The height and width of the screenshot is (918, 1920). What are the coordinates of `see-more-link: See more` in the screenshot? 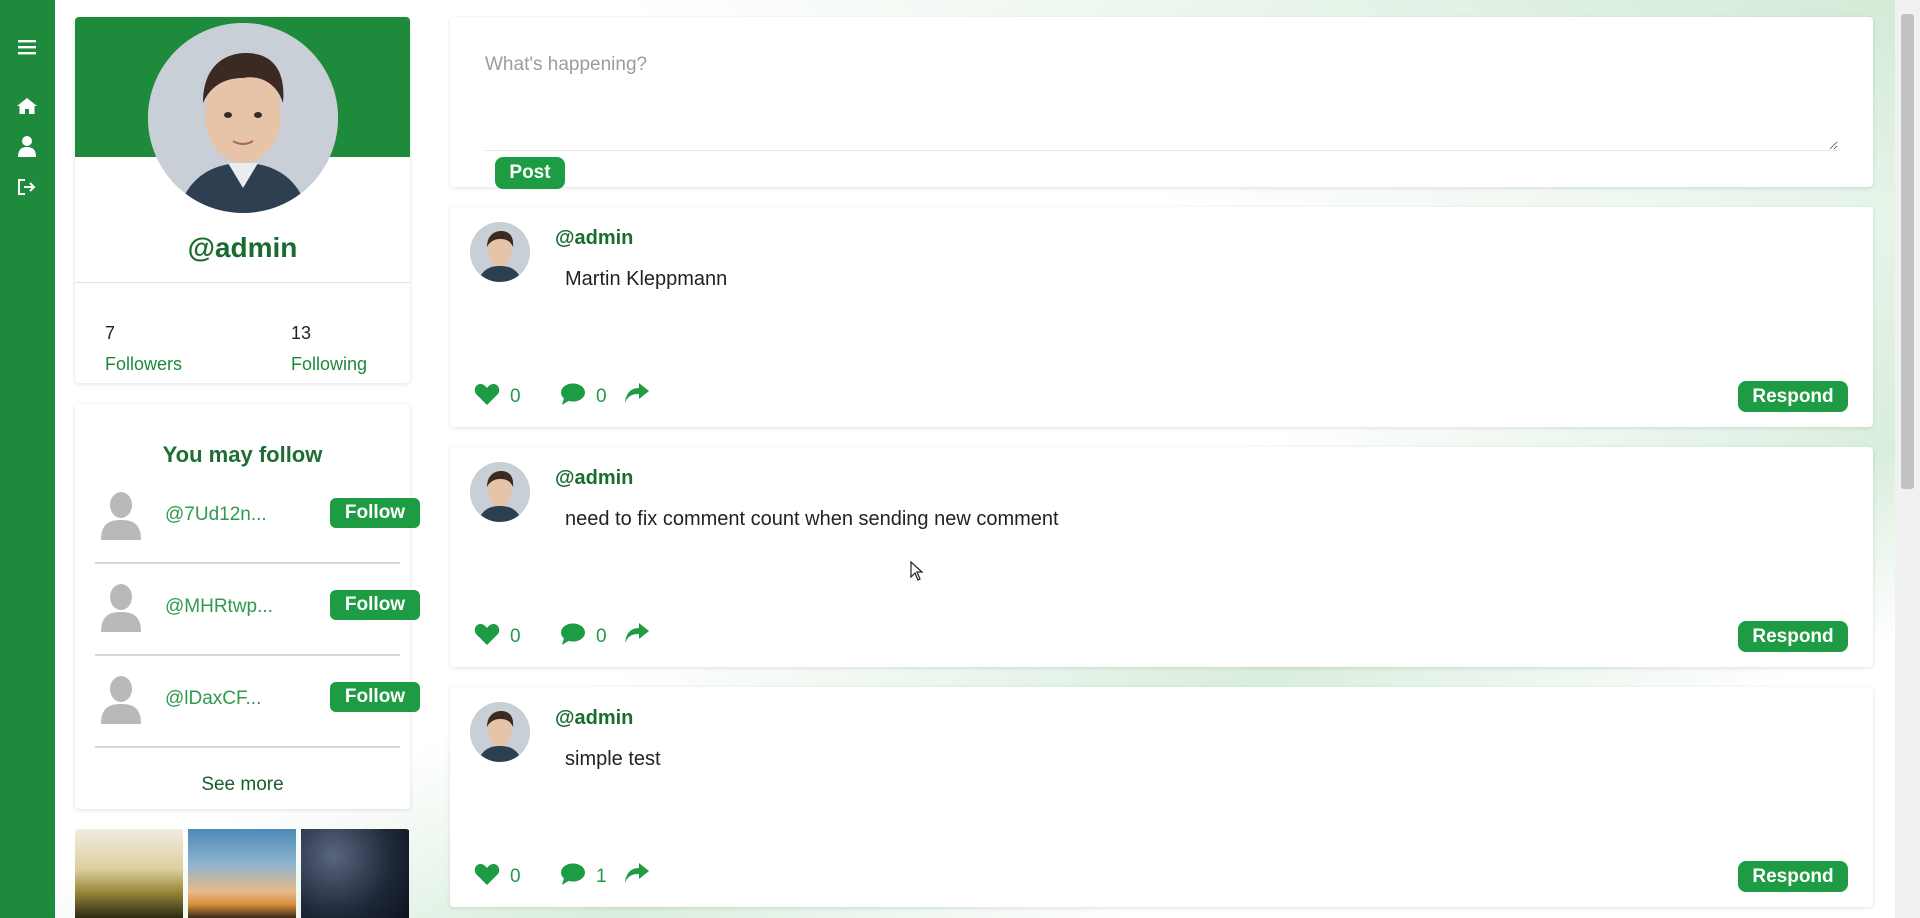 It's located at (242, 785).